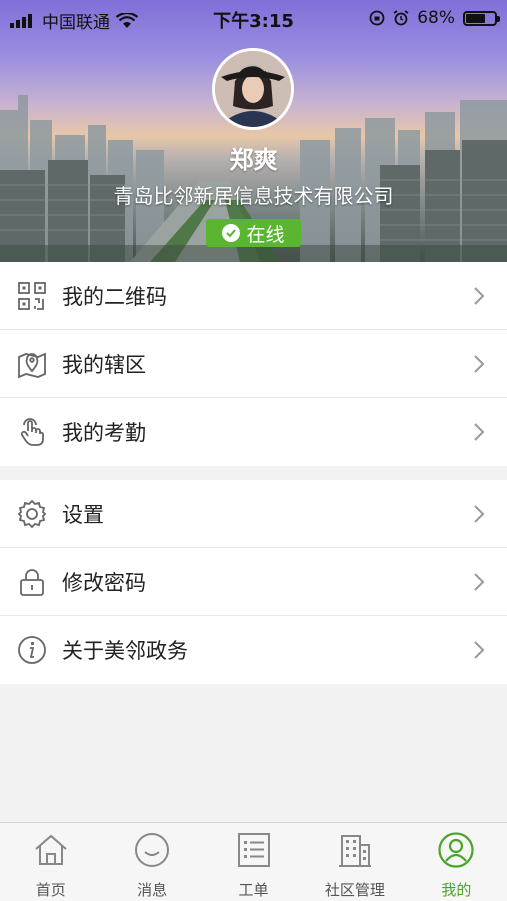 This screenshot has width=507, height=901. I want to click on orientation-lock-icon, so click(377, 18).